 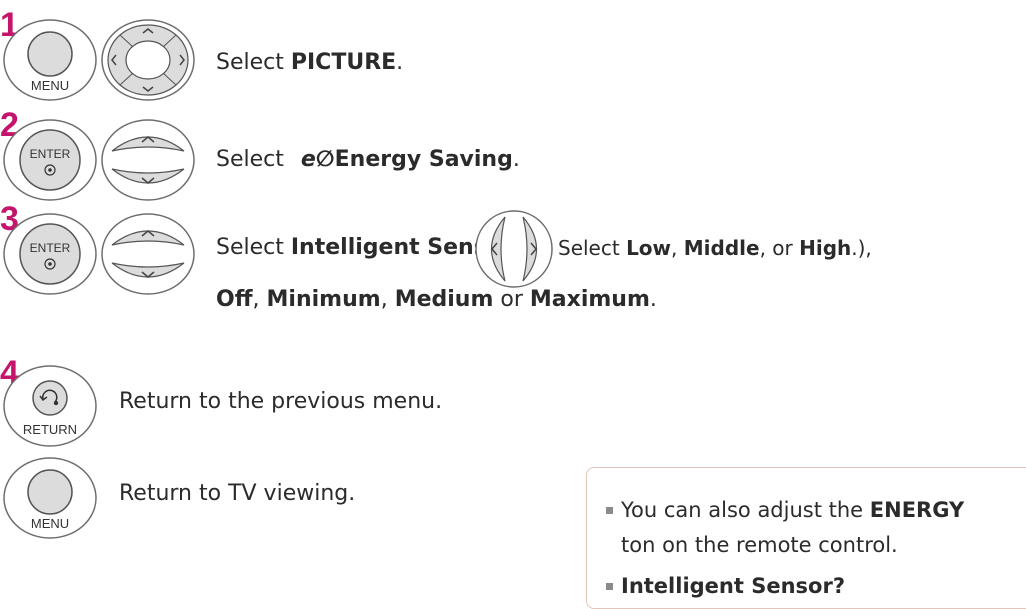 I want to click on step-2-text: Select e∅Energy Saving., so click(x=368, y=159).